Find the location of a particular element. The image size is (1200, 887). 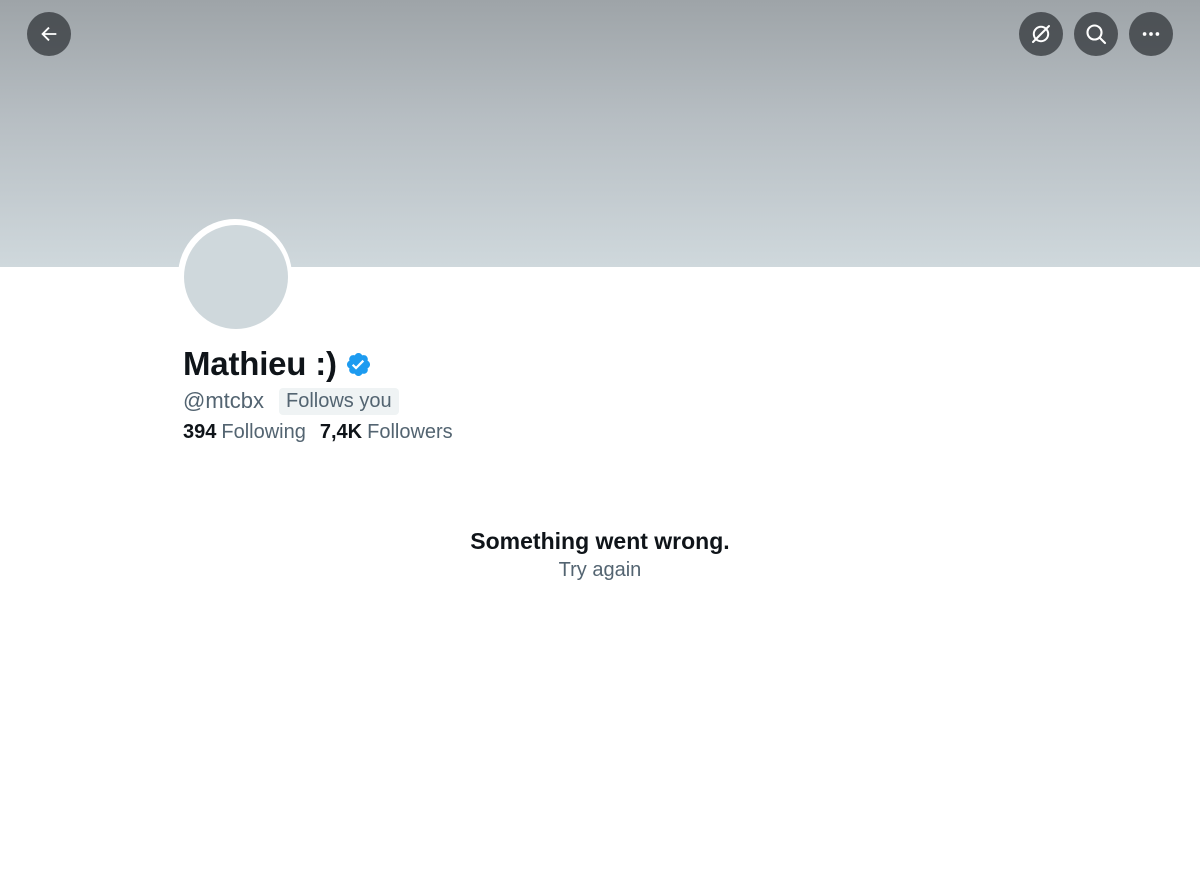

search-button is located at coordinates (1096, 34).